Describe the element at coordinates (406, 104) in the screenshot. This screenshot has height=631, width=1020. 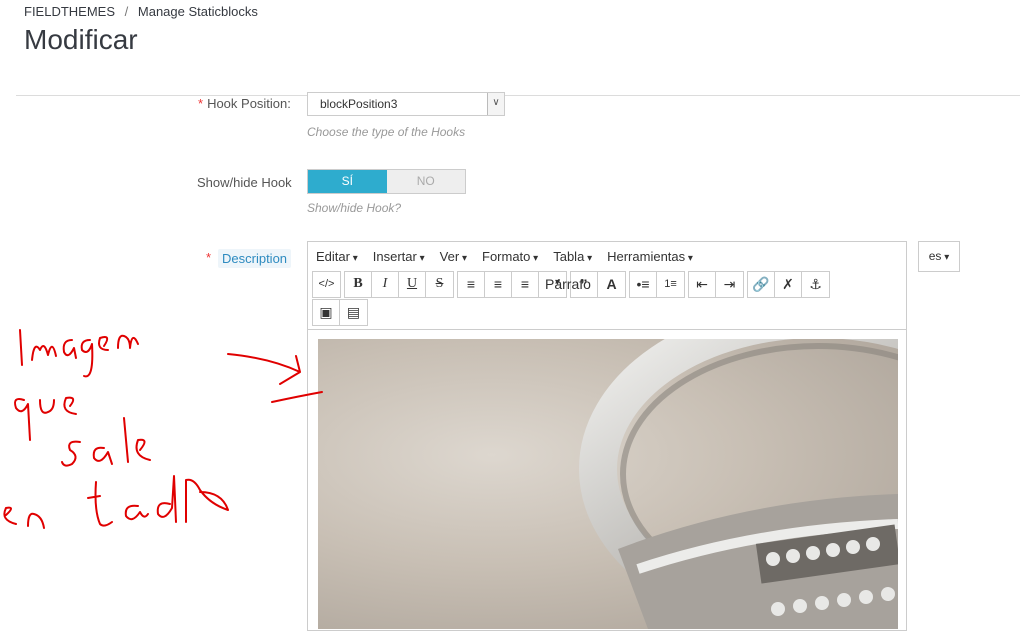
I see `hook-position-select: blockPosition3 ∨` at that location.